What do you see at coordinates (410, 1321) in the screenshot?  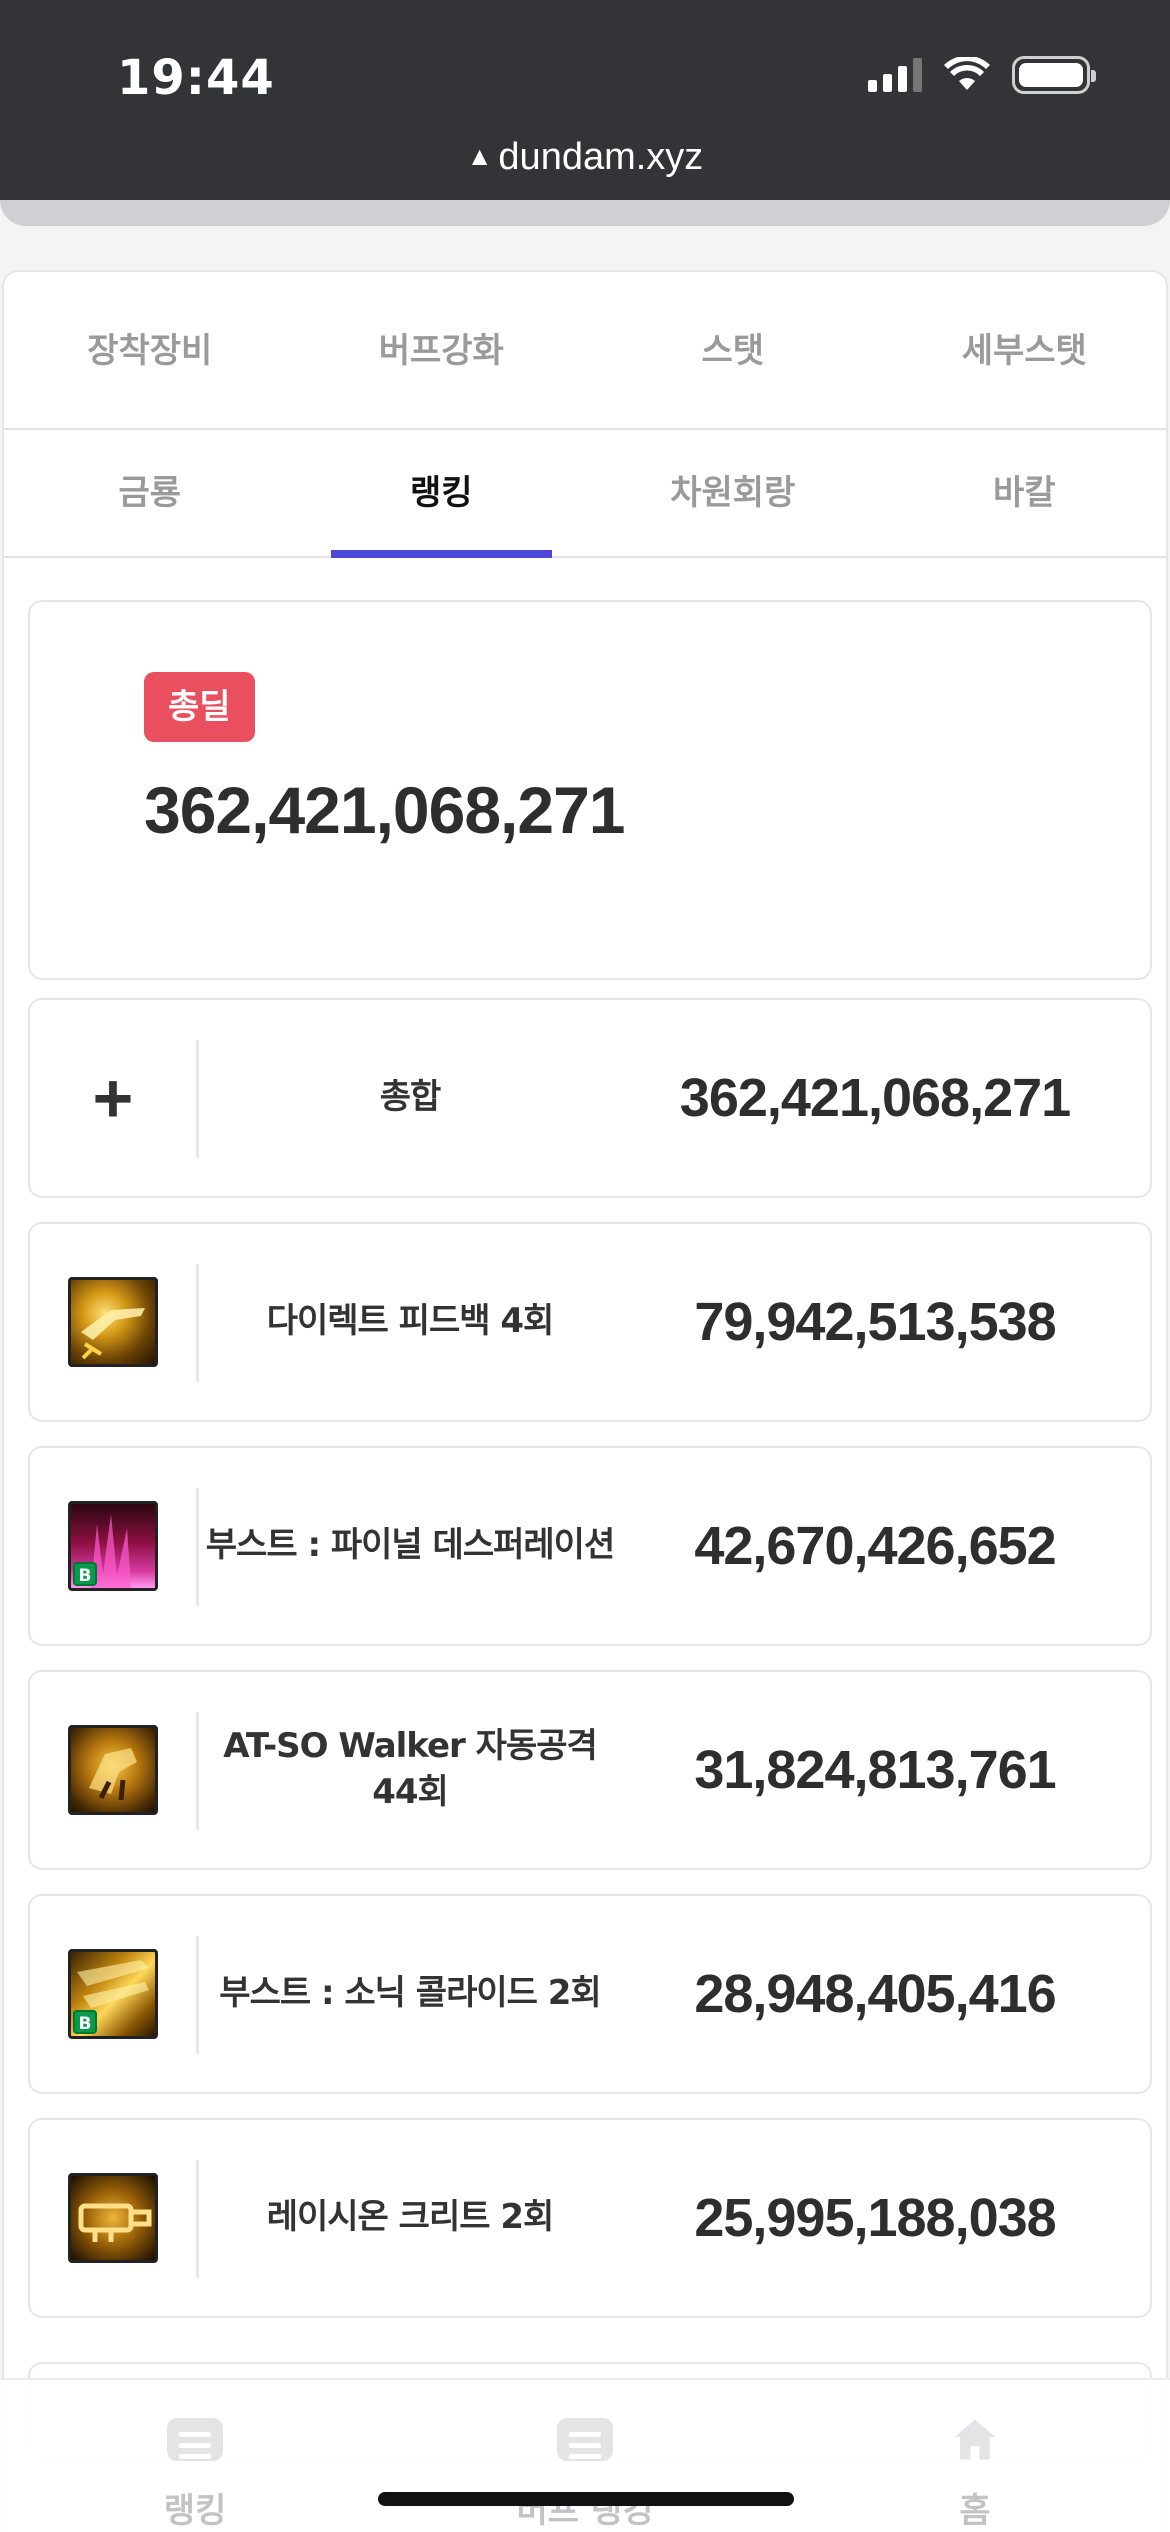 I see `skill-name: 다이렉트 피드백 4회` at bounding box center [410, 1321].